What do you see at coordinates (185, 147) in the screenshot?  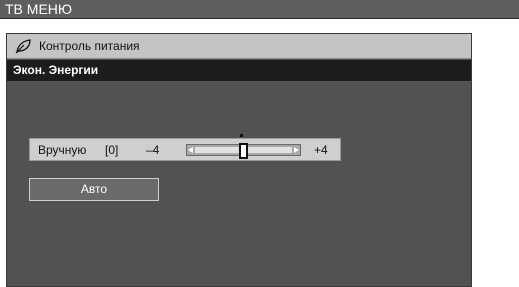 I see `manual-slider-row: Вручную [0] –4 +4` at bounding box center [185, 147].